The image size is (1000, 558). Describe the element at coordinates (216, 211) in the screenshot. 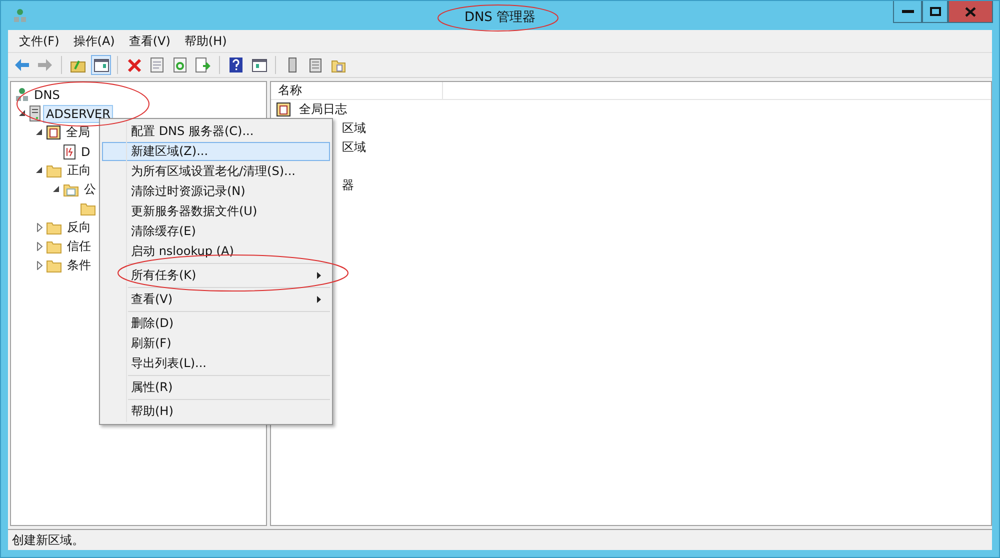

I see `context-menu-item: 更新服务器数据文件(U)` at that location.